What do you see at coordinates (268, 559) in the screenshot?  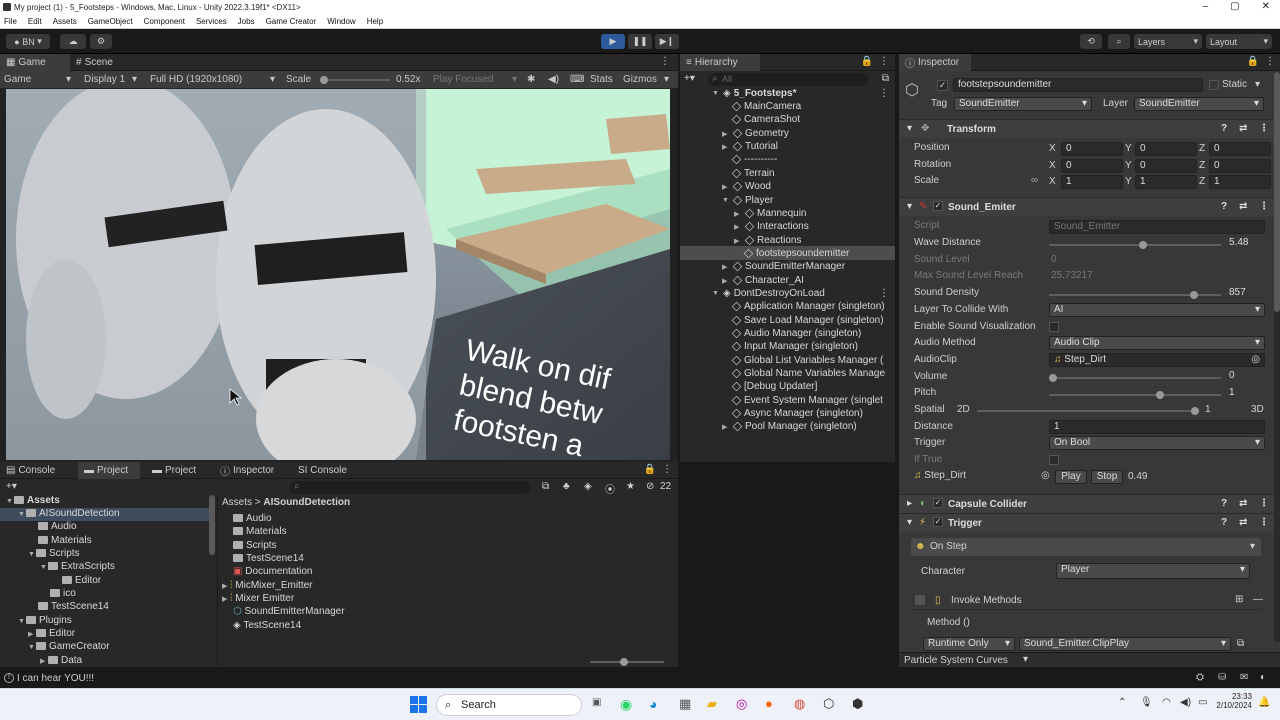 I see `file-item-testscene14-folder: TestScene14` at bounding box center [268, 559].